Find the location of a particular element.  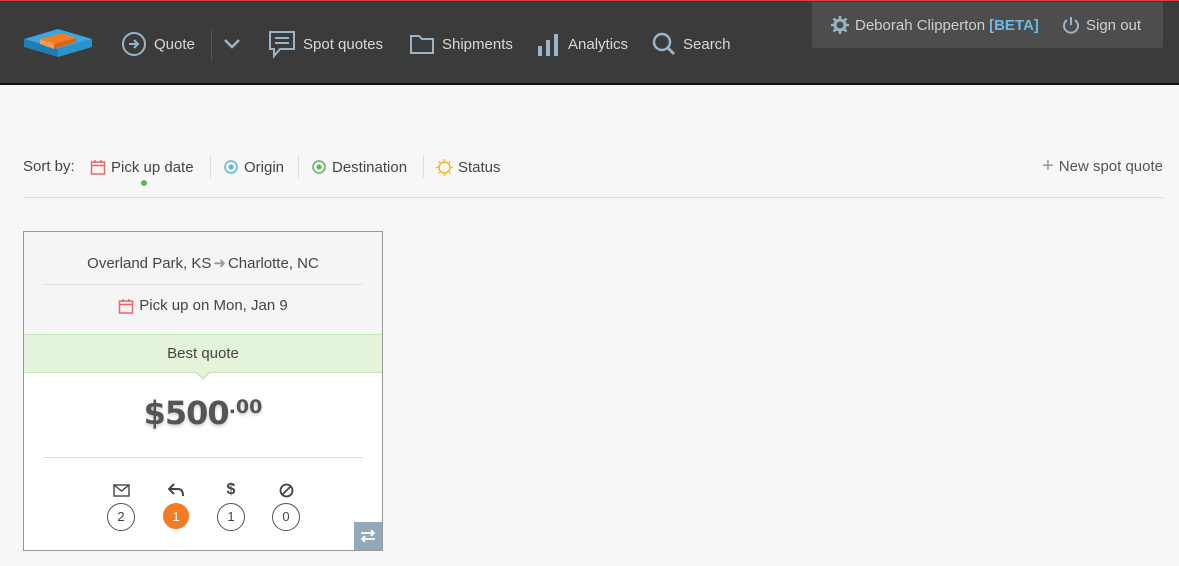

price-dollars: $500 is located at coordinates (186, 413).